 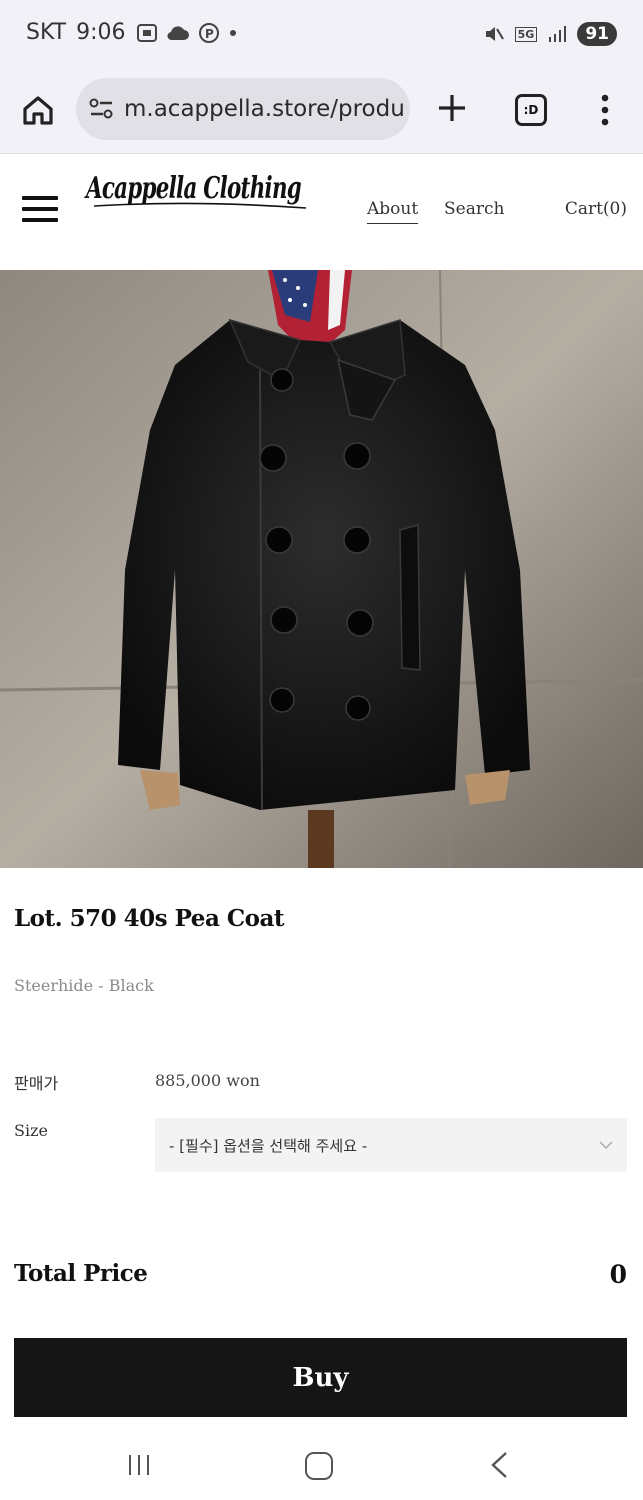 I want to click on buy-button: Buy, so click(x=320, y=1377).